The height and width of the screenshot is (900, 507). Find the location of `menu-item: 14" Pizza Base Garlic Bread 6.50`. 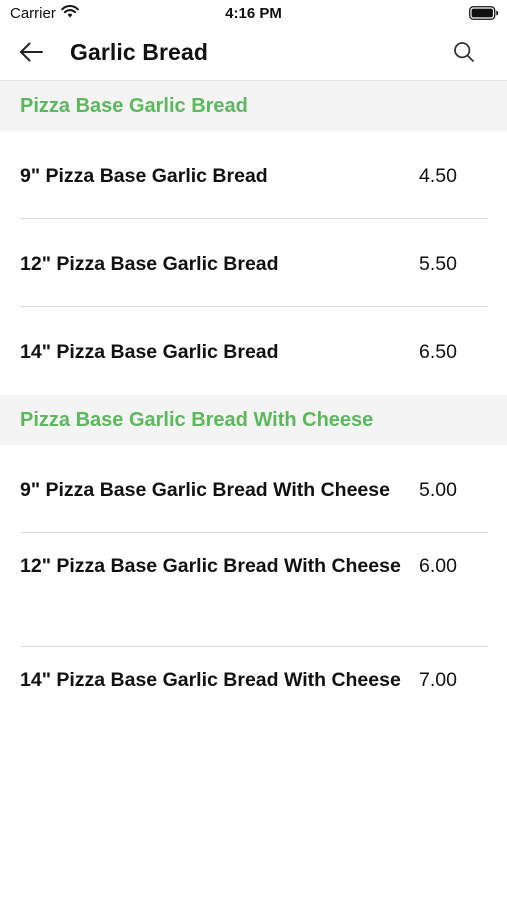

menu-item: 14" Pizza Base Garlic Bread 6.50 is located at coordinates (254, 351).